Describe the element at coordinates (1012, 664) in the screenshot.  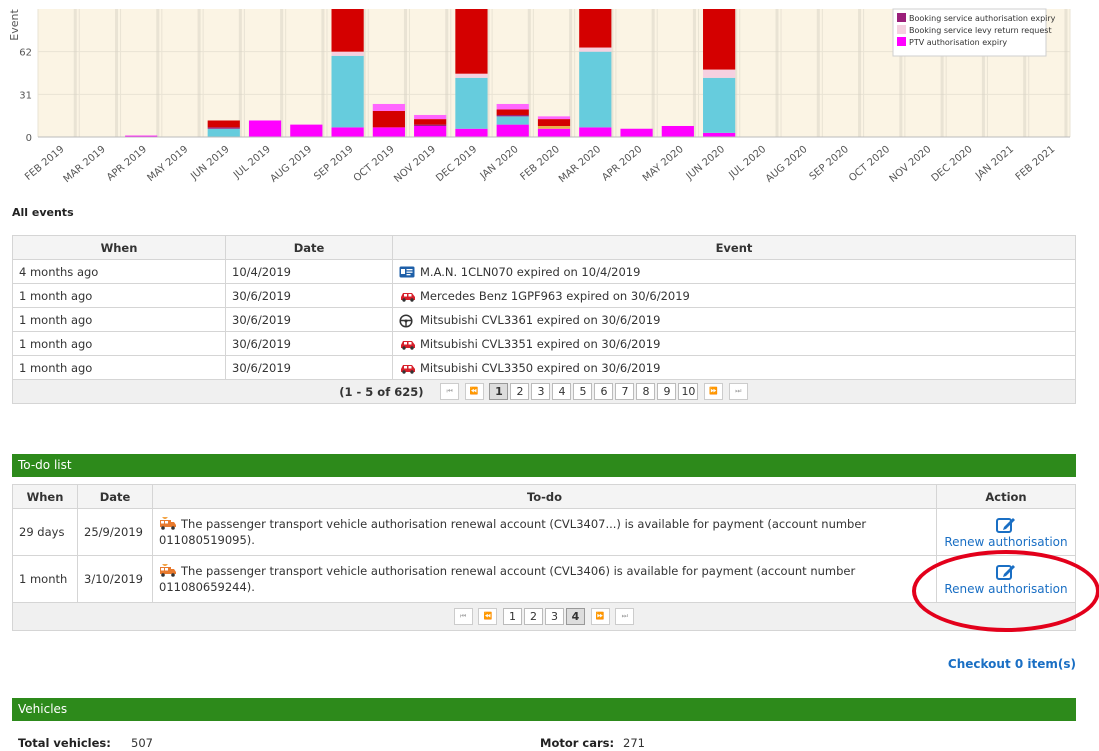
I see `checkout-link: Checkout 0 item(s)` at that location.